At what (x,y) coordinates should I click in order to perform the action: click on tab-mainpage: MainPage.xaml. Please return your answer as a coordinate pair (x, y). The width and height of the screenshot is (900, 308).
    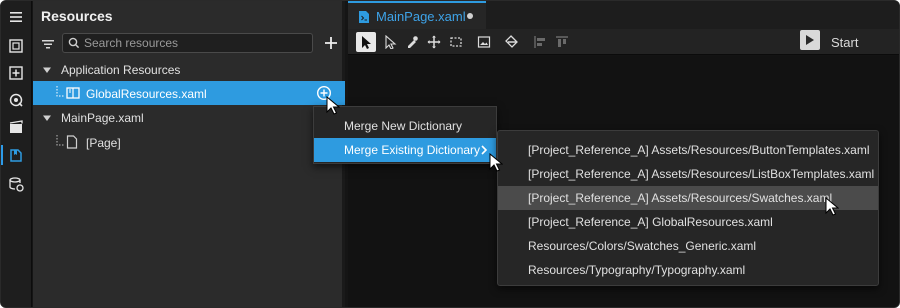
    Looking at the image, I should click on (417, 15).